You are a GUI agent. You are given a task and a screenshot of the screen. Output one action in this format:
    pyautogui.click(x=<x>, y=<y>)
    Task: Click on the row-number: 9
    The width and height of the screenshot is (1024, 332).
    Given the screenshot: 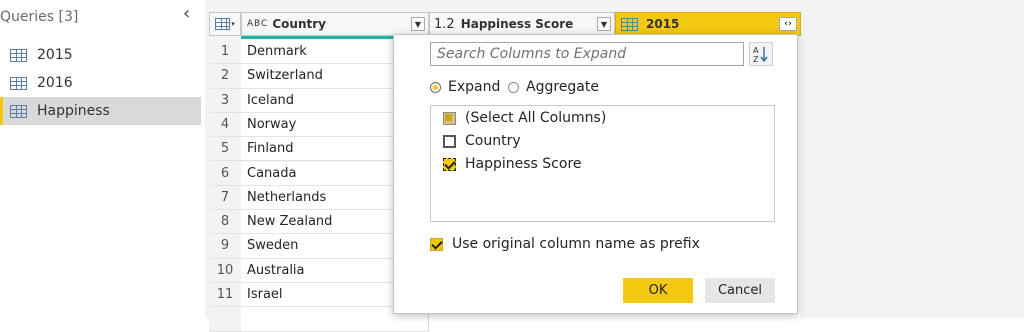 What is the action you would take?
    pyautogui.click(x=225, y=246)
    